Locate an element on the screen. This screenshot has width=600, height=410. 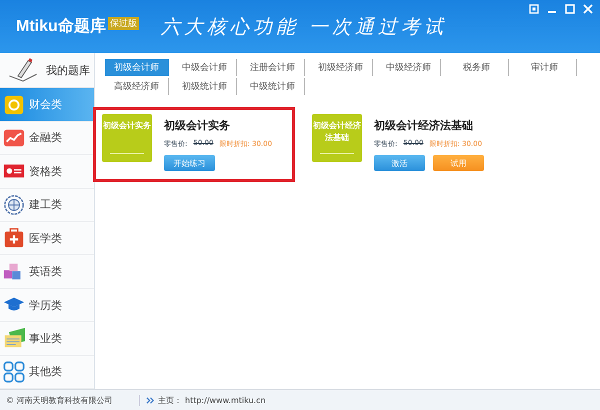
category-item: 事业类 is located at coordinates (47, 339).